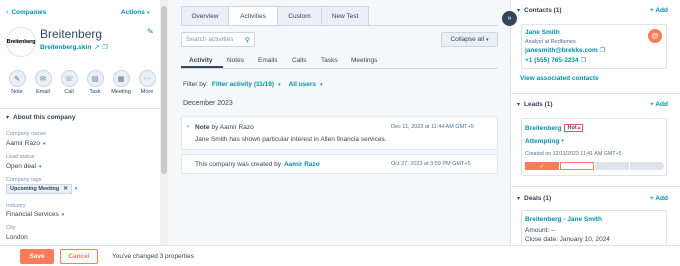 This screenshot has width=680, height=266. Describe the element at coordinates (218, 39) in the screenshot. I see `search-activities-input: Search activities ⚲` at that location.